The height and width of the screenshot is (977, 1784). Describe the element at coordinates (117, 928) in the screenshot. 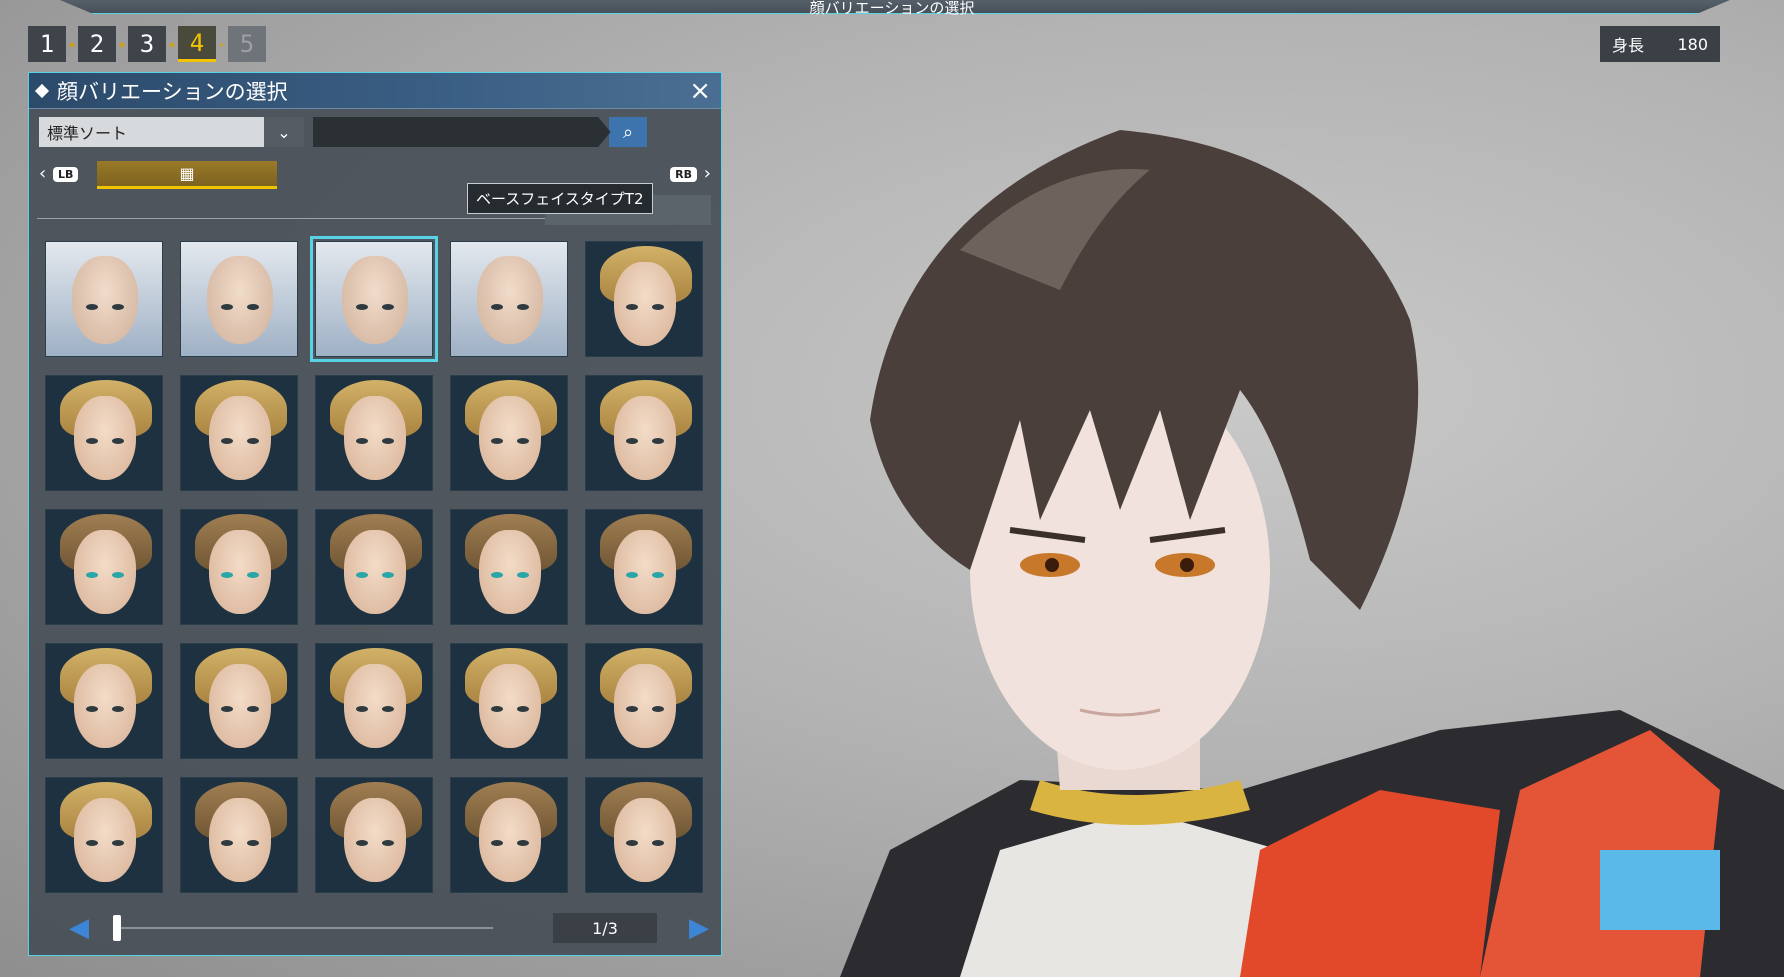

I see `page-slider-knob` at that location.